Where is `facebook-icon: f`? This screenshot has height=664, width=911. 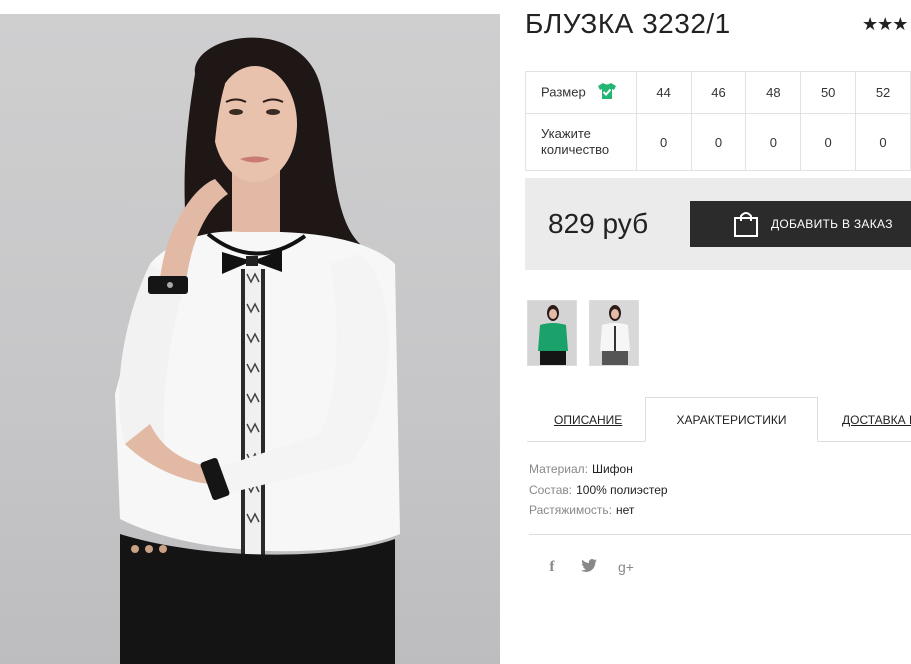
facebook-icon: f is located at coordinates (552, 567).